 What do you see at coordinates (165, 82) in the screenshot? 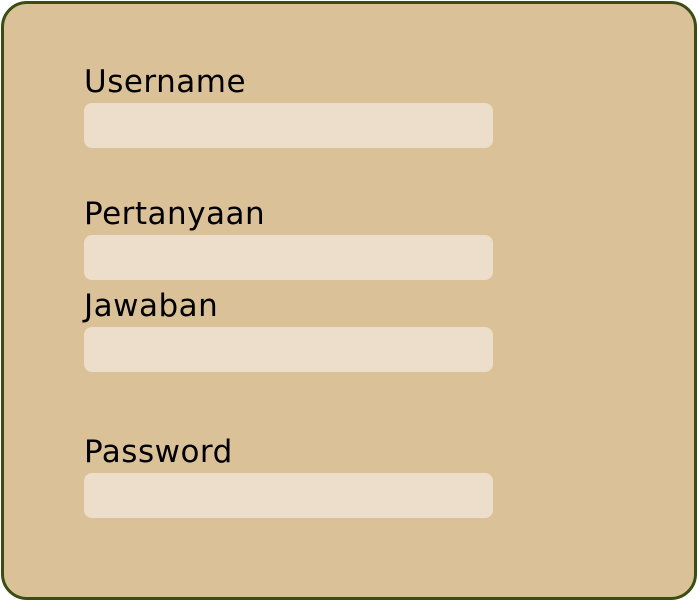
I see `username-label: Username` at bounding box center [165, 82].